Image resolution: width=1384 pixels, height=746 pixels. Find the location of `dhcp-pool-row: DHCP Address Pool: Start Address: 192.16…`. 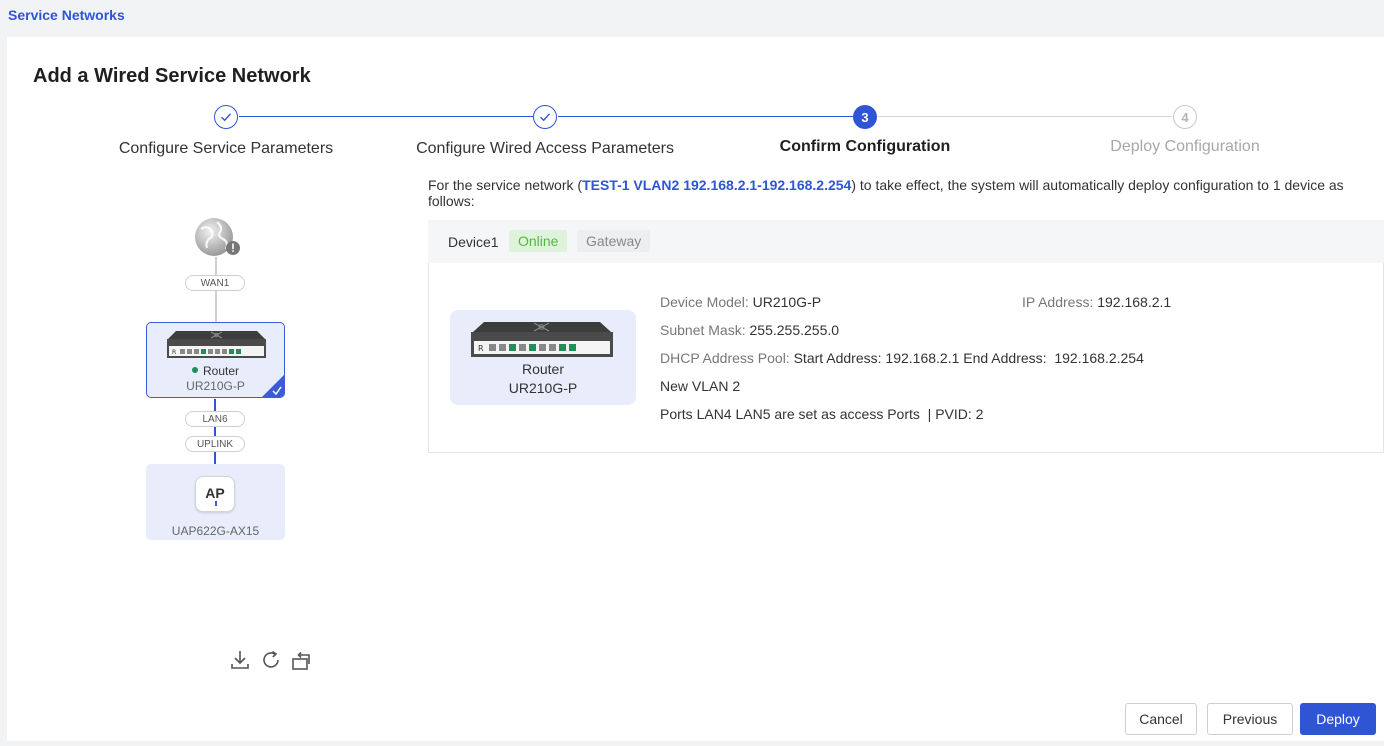

dhcp-pool-row: DHCP Address Pool: Start Address: 192.16… is located at coordinates (902, 358).